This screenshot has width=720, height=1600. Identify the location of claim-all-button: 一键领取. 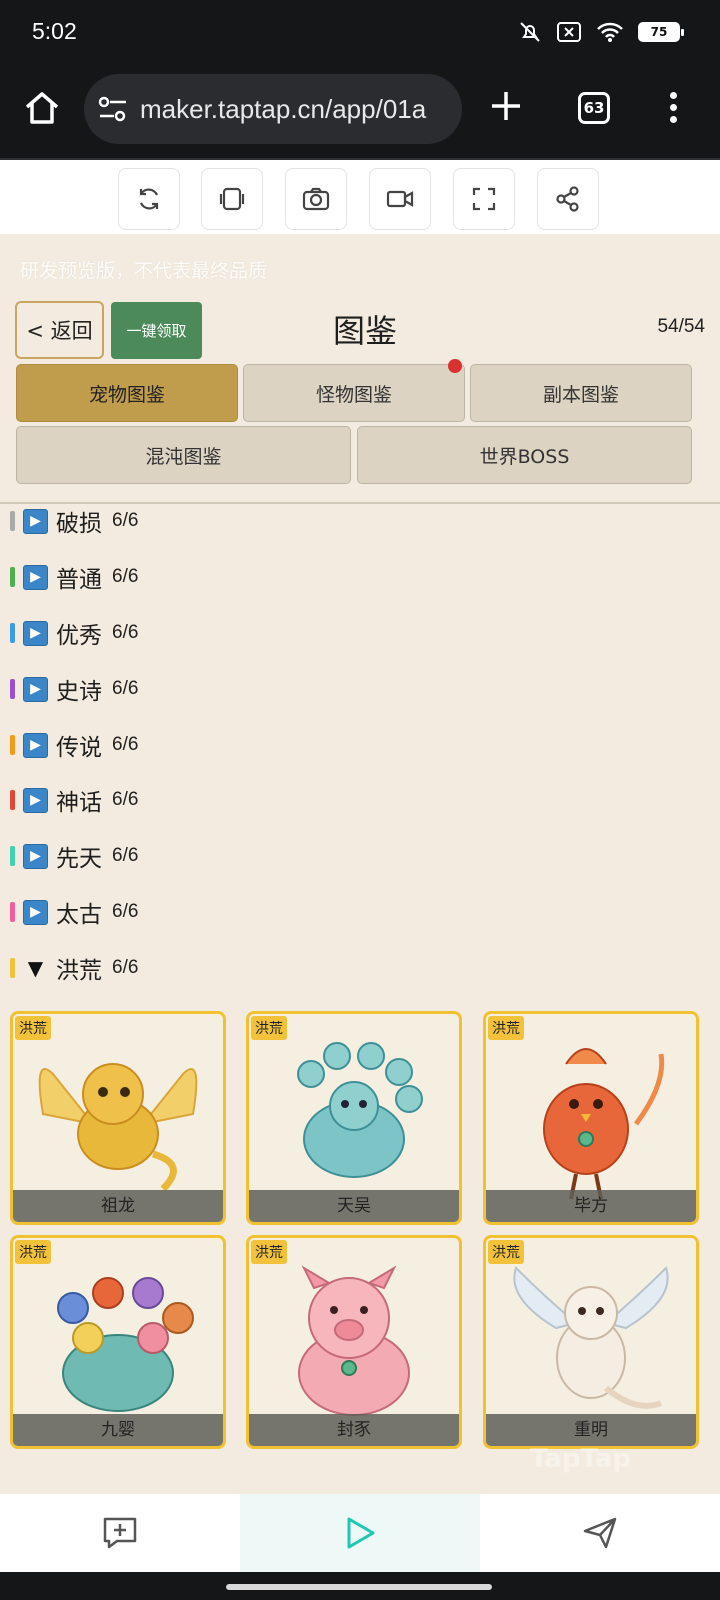
(156, 330).